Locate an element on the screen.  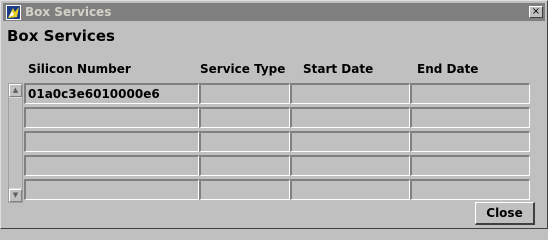
window-close-icon: × is located at coordinates (536, 12).